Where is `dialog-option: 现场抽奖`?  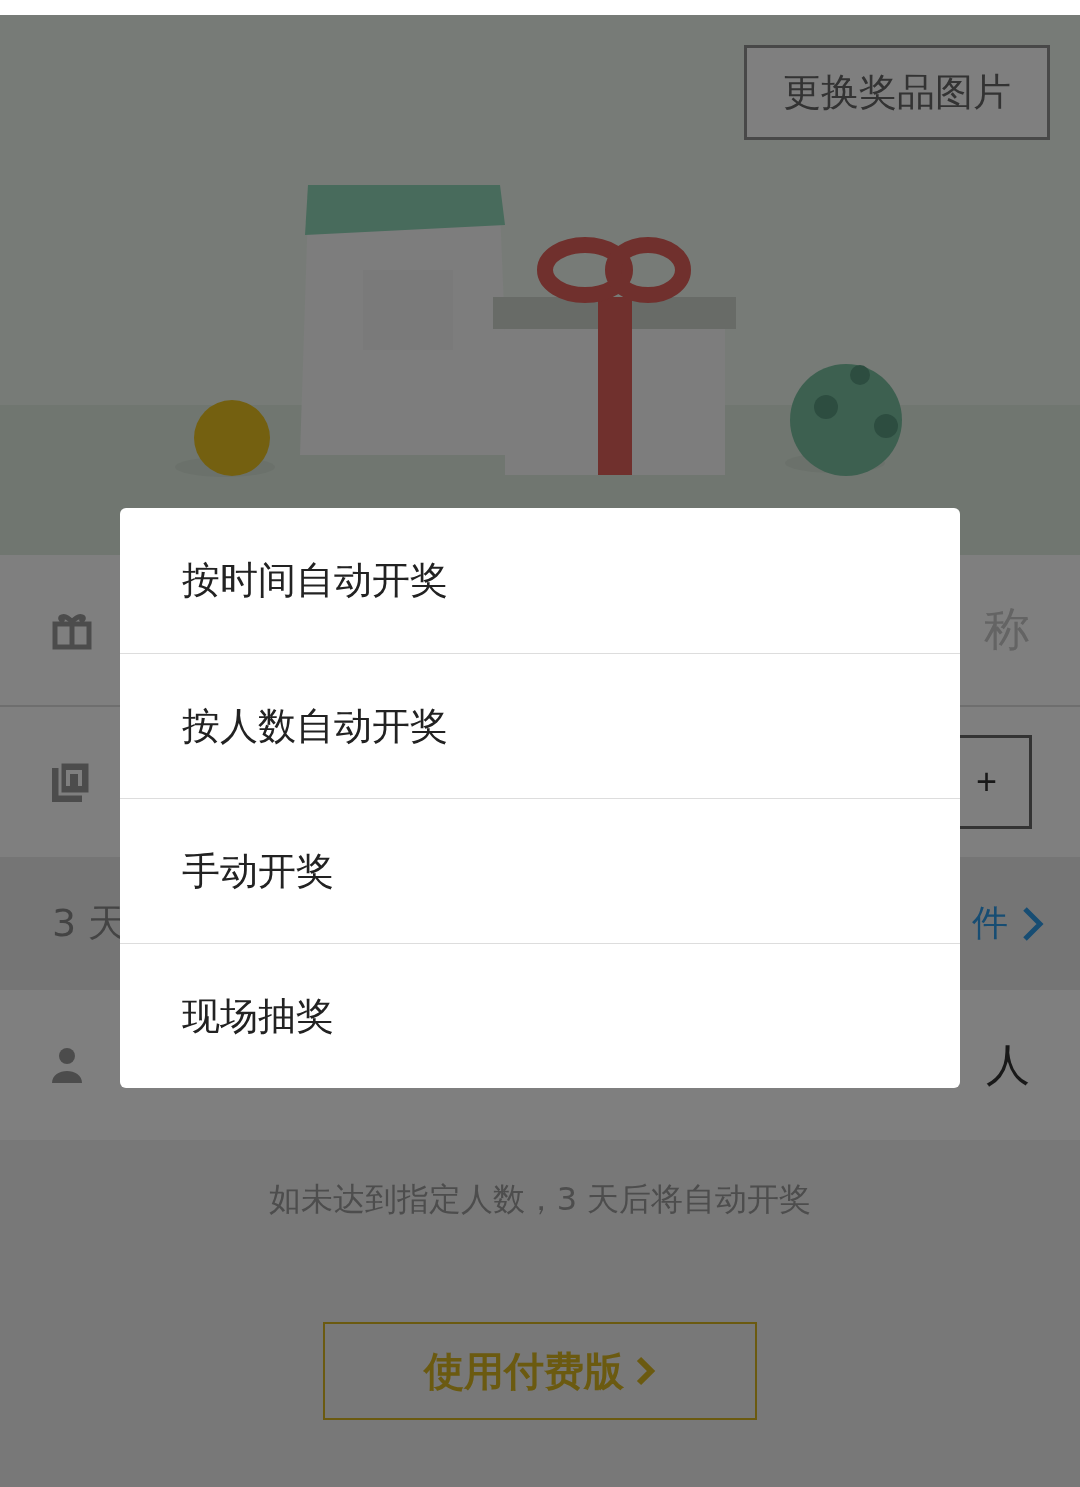
dialog-option: 现场抽奖 is located at coordinates (540, 1015).